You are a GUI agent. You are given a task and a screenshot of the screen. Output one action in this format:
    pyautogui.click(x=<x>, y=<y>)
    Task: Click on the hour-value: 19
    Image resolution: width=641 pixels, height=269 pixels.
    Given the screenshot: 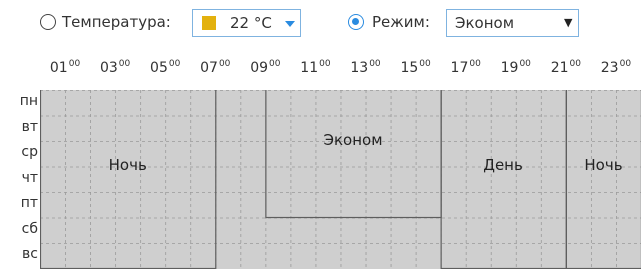 What is the action you would take?
    pyautogui.click(x=509, y=68)
    